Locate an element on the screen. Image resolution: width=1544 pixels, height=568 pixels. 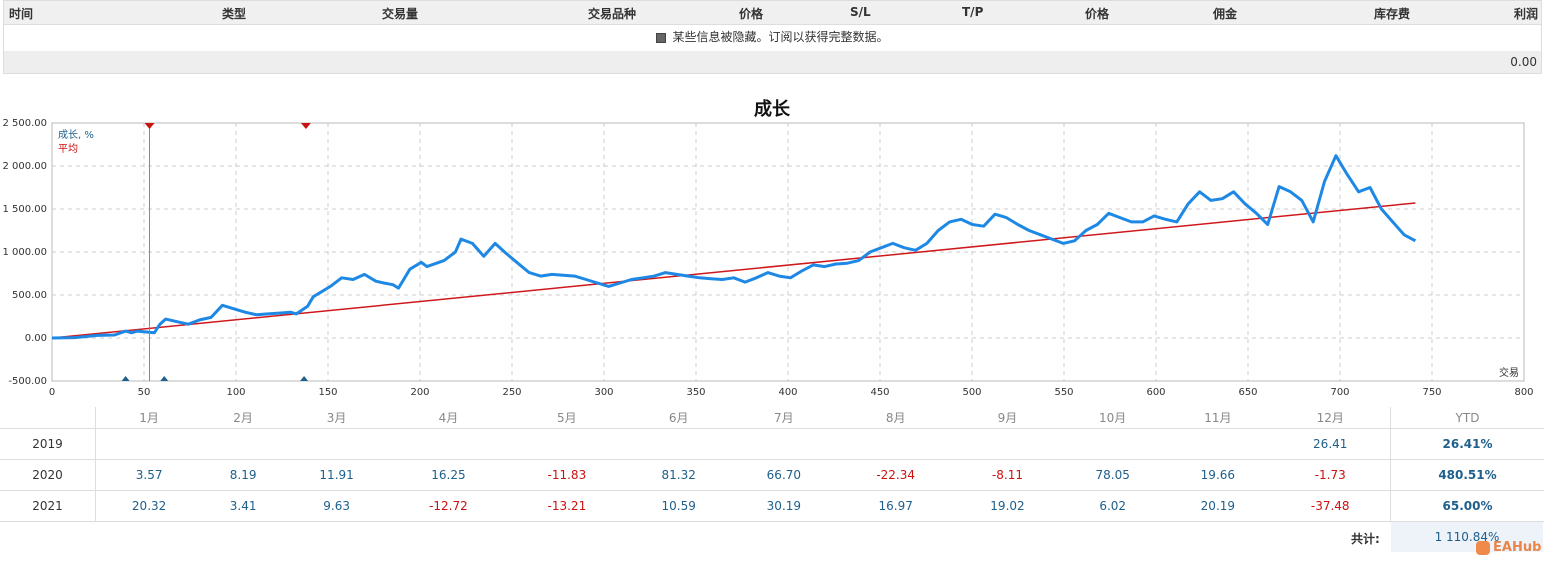
ytd-header: YTD is located at coordinates (1467, 418).